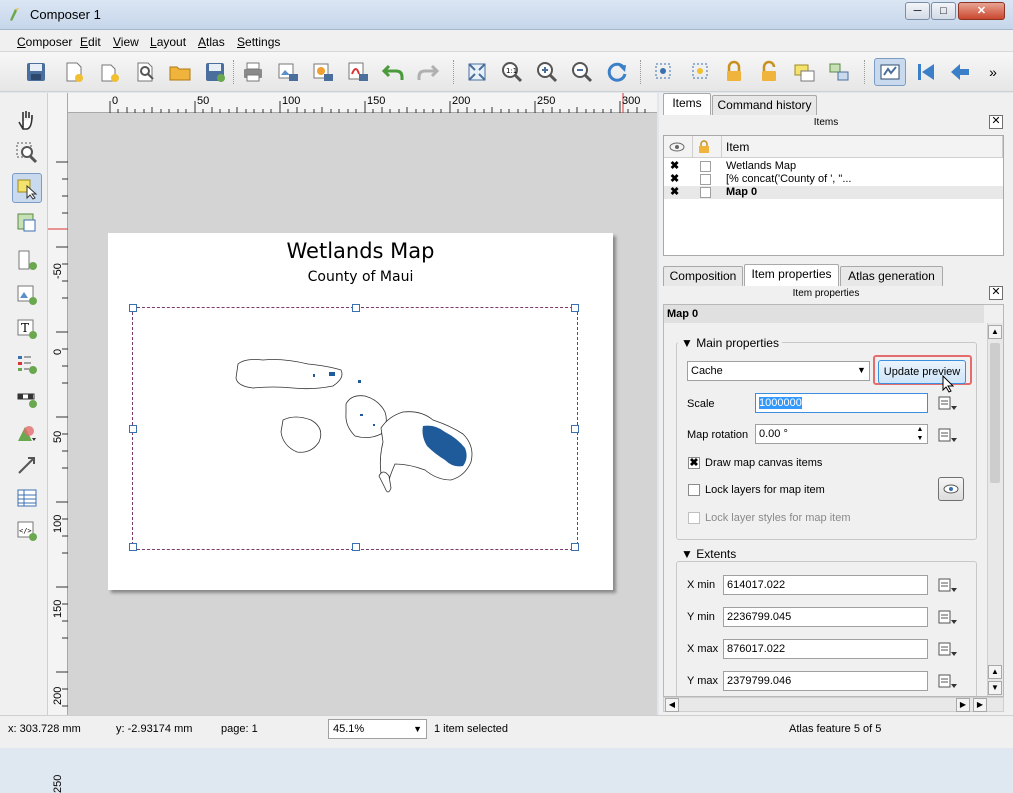  I want to click on draw-canvas-items-checkbox: ✖, so click(694, 463).